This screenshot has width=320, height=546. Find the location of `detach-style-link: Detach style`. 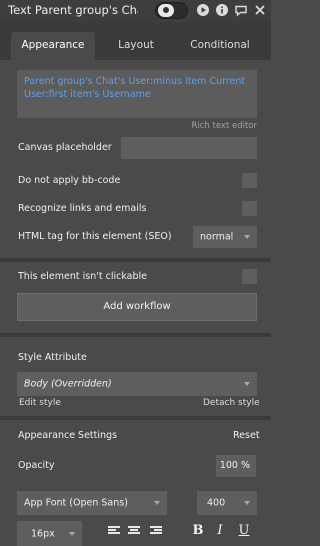

detach-style-link: Detach style is located at coordinates (231, 403).